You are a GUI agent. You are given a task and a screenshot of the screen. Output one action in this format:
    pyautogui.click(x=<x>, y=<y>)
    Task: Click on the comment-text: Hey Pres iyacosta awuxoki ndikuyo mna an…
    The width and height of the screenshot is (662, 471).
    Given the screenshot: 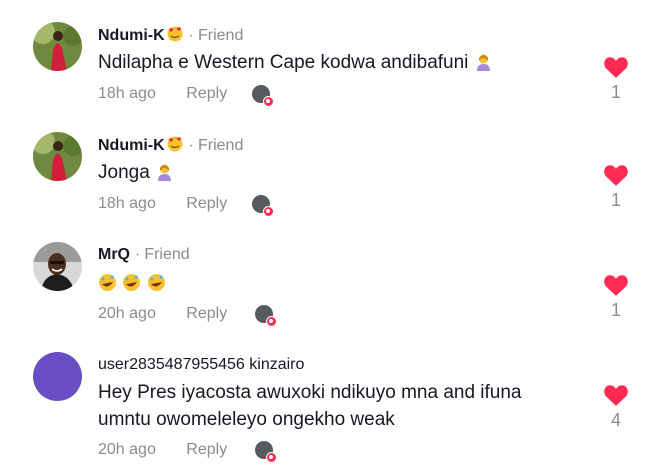 What is the action you would take?
    pyautogui.click(x=310, y=406)
    